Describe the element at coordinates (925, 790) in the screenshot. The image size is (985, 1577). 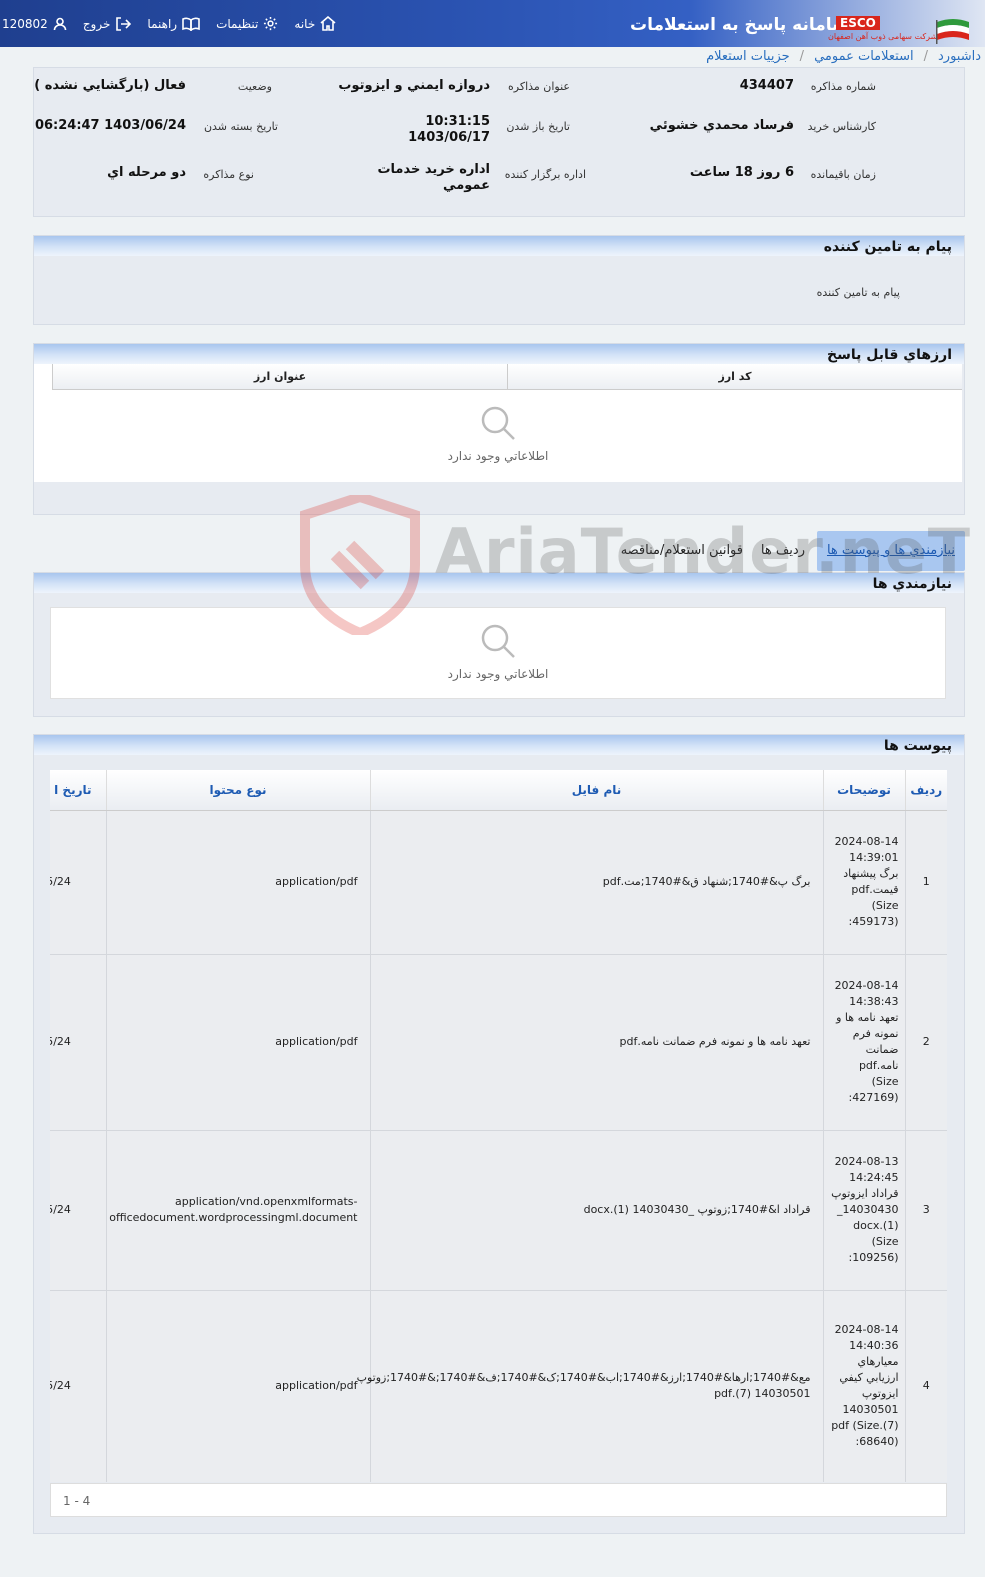
I see `row-column-header: رديف` at that location.